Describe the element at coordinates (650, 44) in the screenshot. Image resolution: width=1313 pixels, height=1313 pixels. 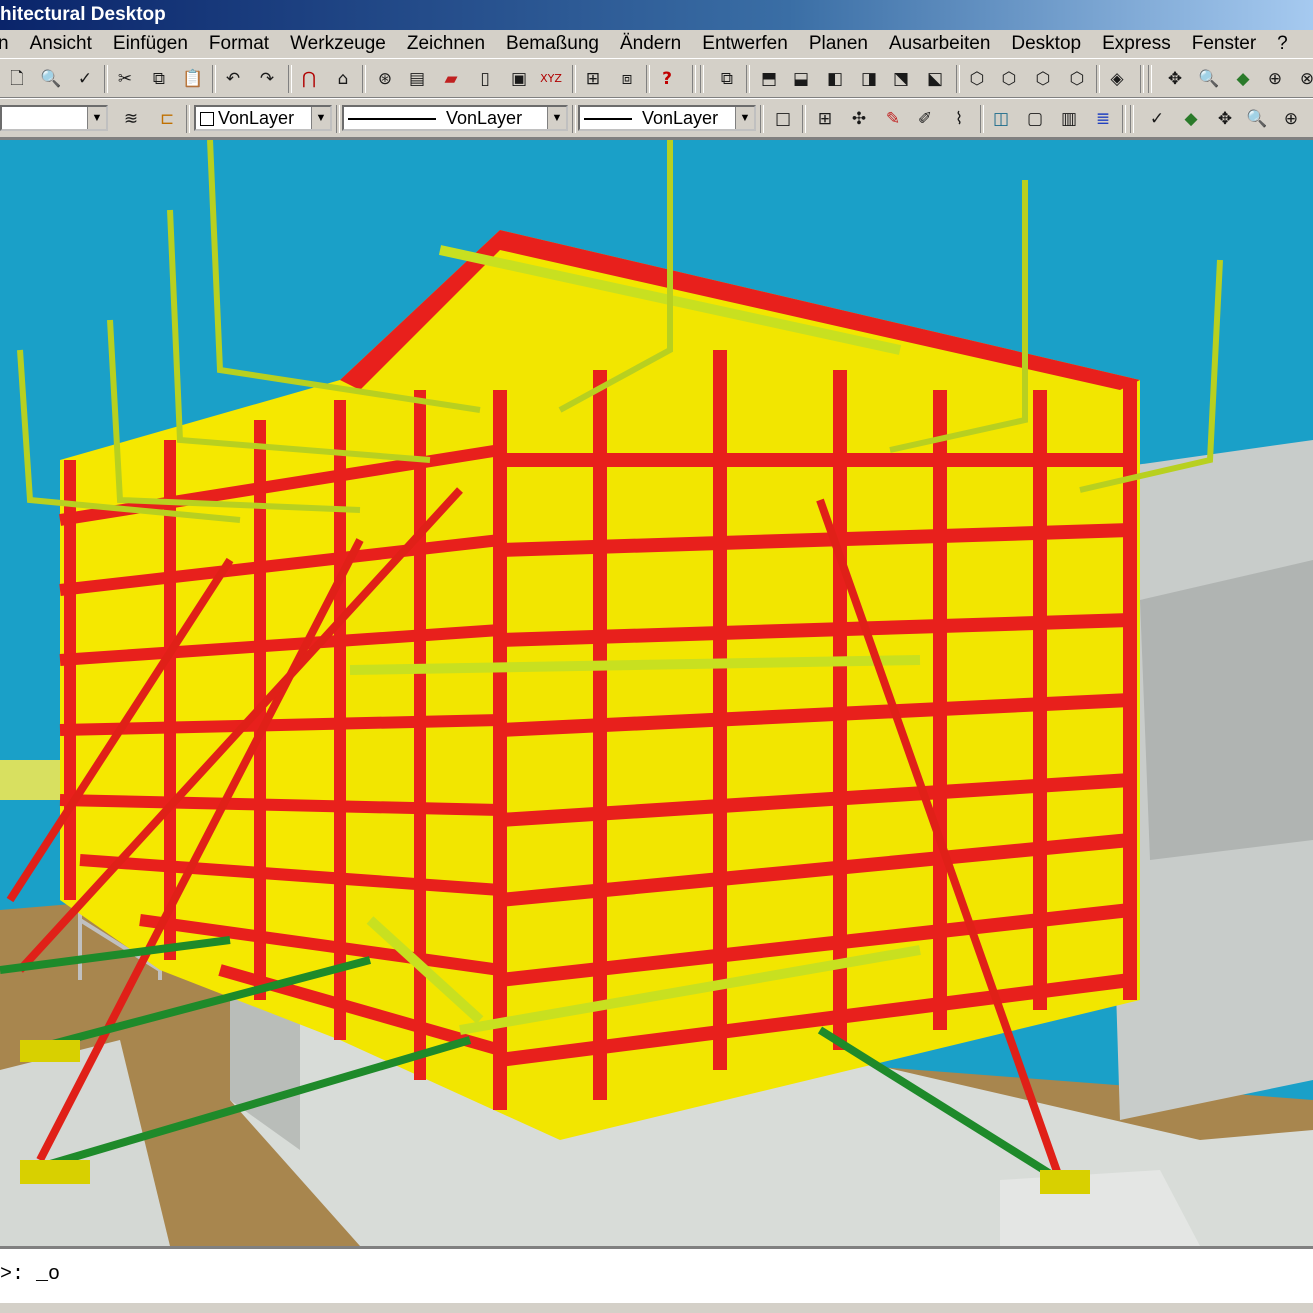
I see `menu-aendern: Ändern` at that location.